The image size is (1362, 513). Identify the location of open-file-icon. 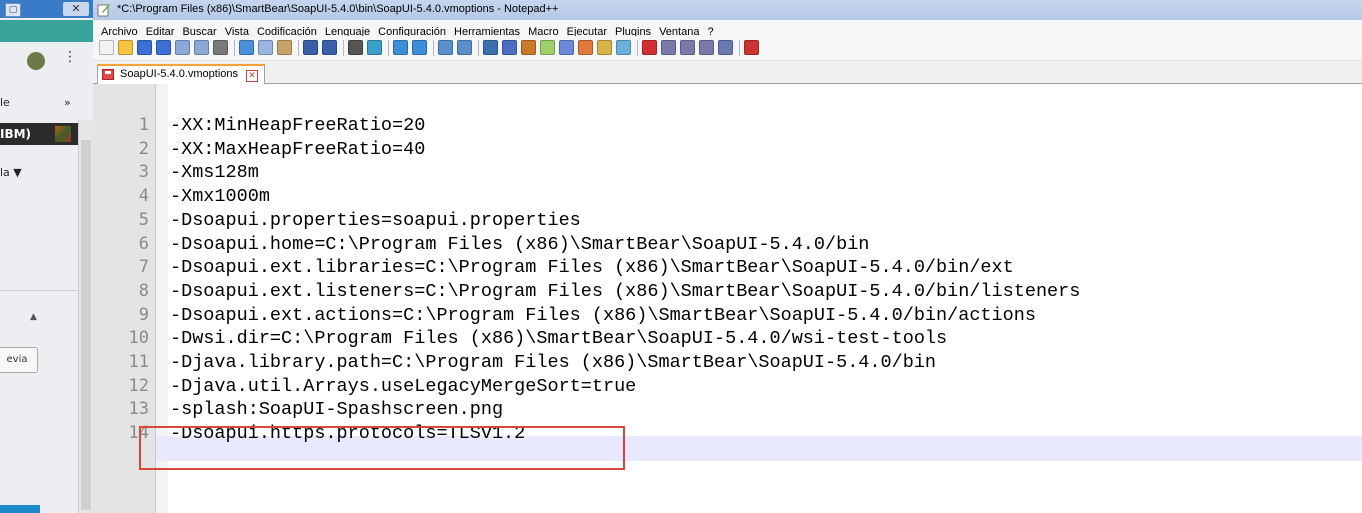
(125, 47).